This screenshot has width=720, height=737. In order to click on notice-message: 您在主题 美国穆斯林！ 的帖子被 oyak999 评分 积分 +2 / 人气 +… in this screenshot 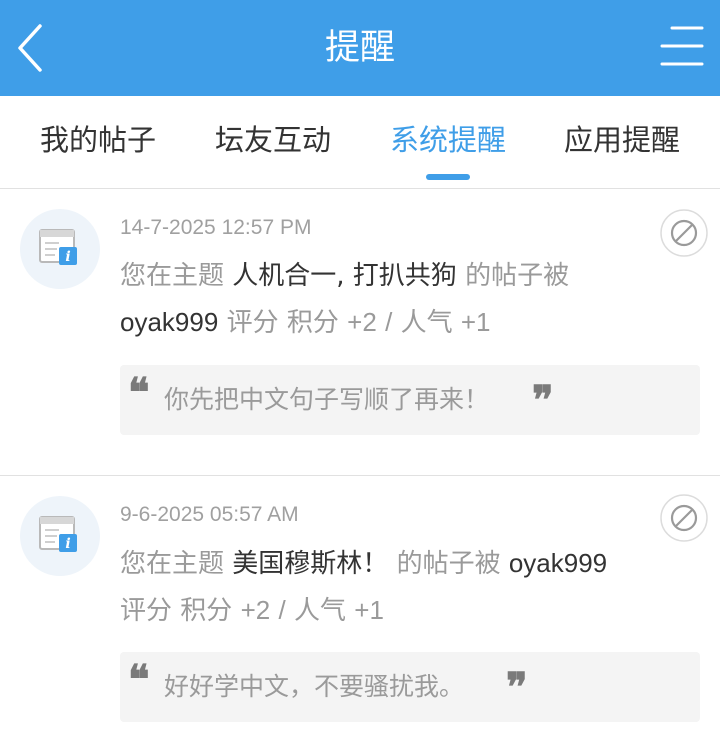, I will do `click(380, 587)`.